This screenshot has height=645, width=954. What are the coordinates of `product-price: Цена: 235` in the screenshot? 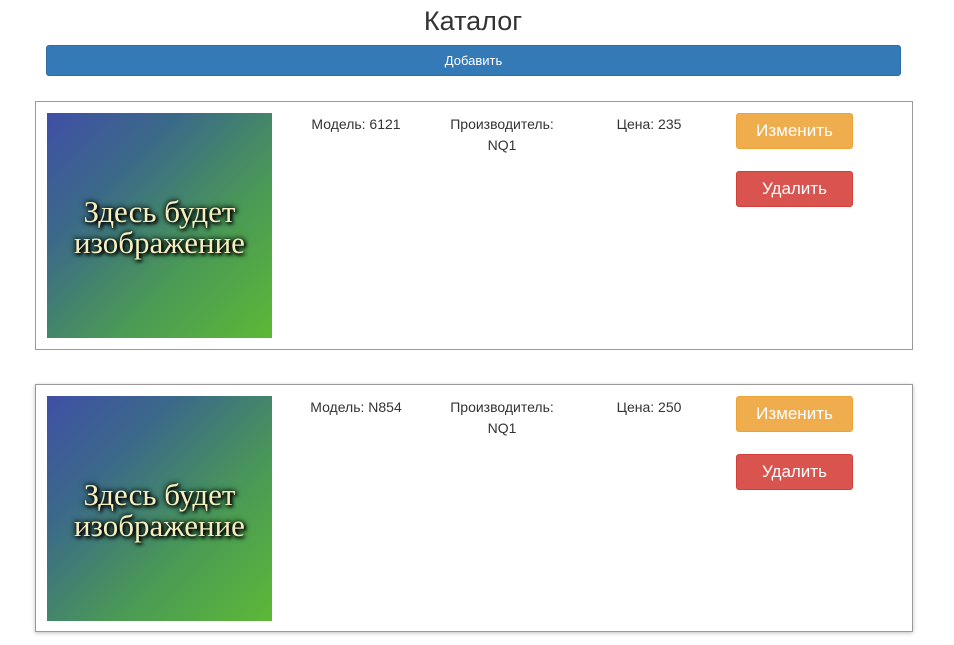 It's located at (649, 124).